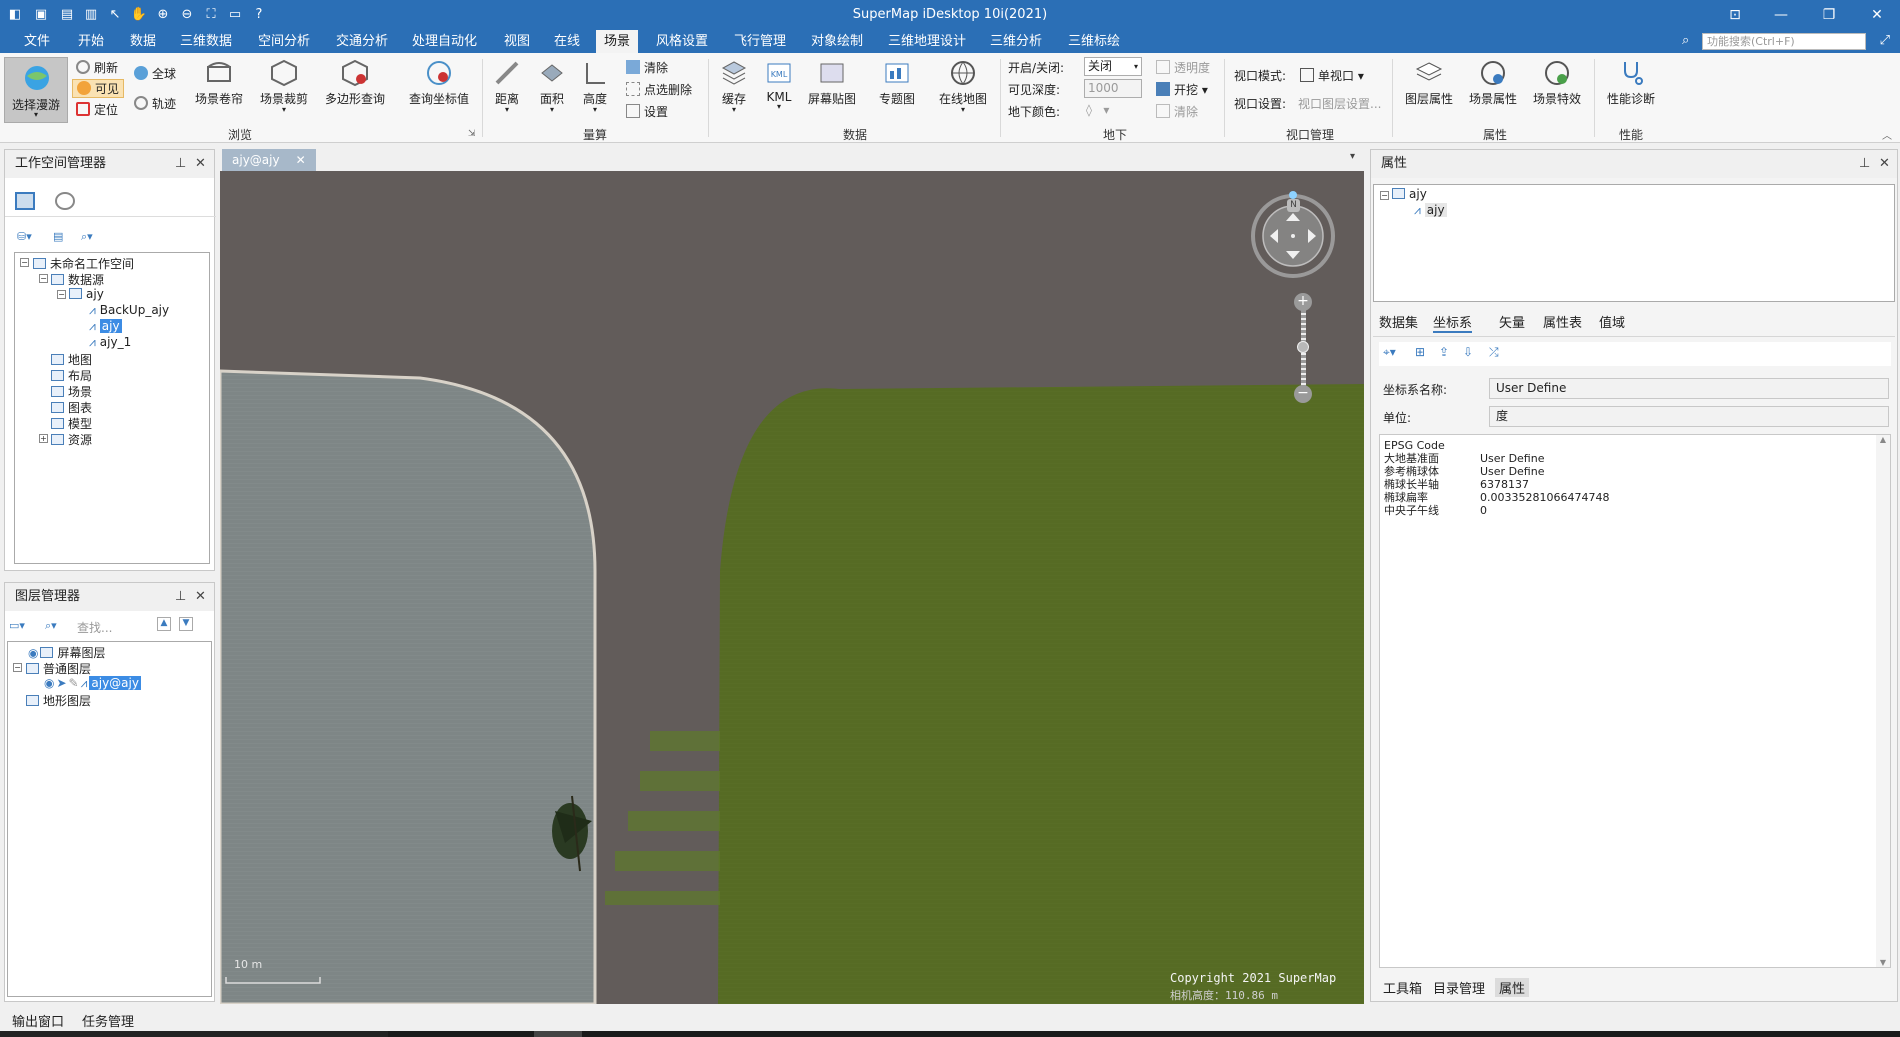  I want to click on workspace-root-node: 未命名工作空间, so click(83, 263).